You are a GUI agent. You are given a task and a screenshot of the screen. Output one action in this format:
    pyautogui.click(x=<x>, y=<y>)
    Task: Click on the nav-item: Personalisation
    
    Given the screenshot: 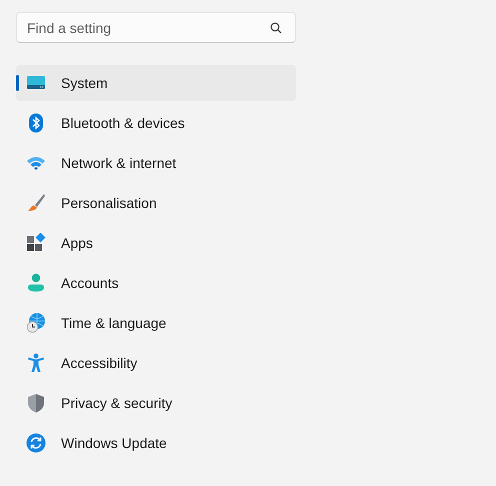 What is the action you would take?
    pyautogui.click(x=156, y=203)
    